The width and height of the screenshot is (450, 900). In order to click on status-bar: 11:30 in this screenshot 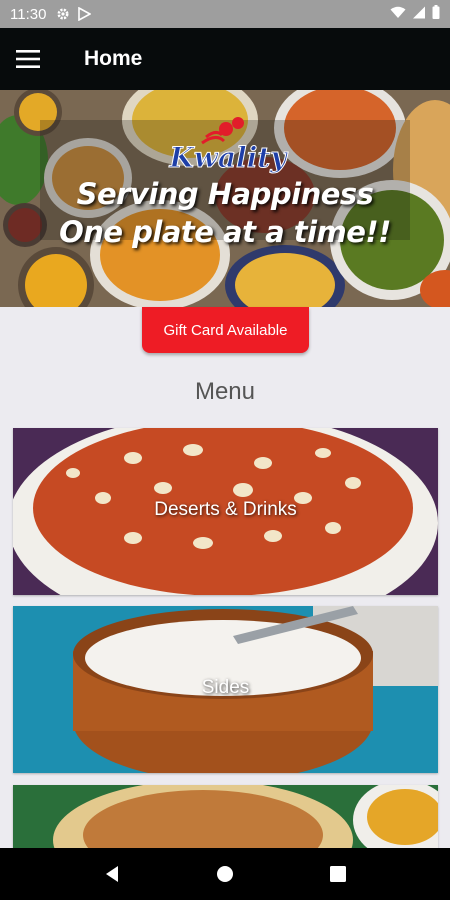, I will do `click(225, 14)`.